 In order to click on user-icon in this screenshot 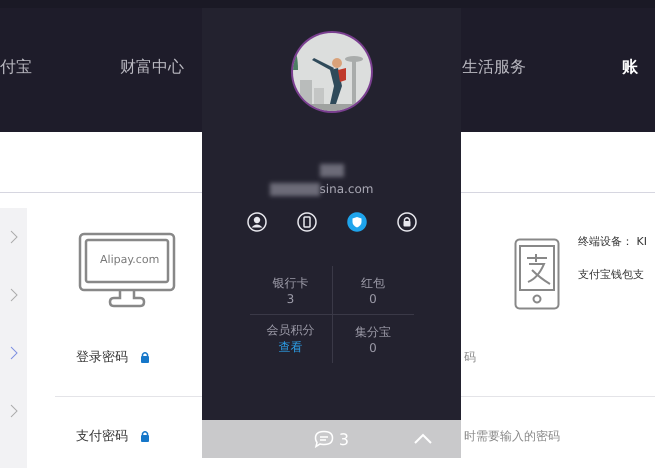, I will do `click(256, 222)`.